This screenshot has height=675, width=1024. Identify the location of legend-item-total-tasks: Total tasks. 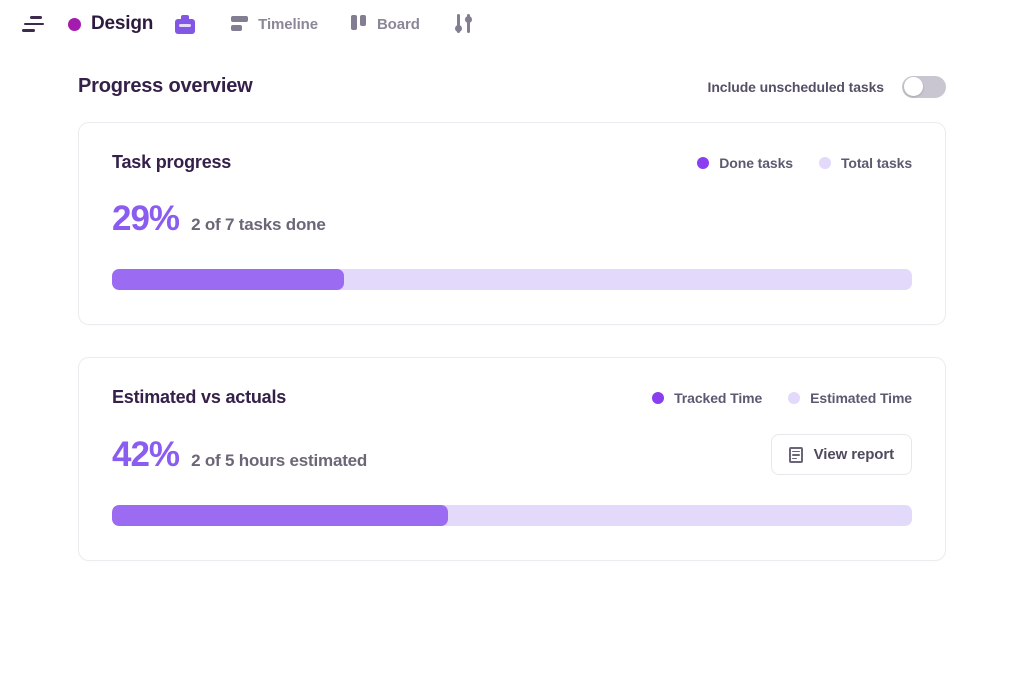
(865, 163).